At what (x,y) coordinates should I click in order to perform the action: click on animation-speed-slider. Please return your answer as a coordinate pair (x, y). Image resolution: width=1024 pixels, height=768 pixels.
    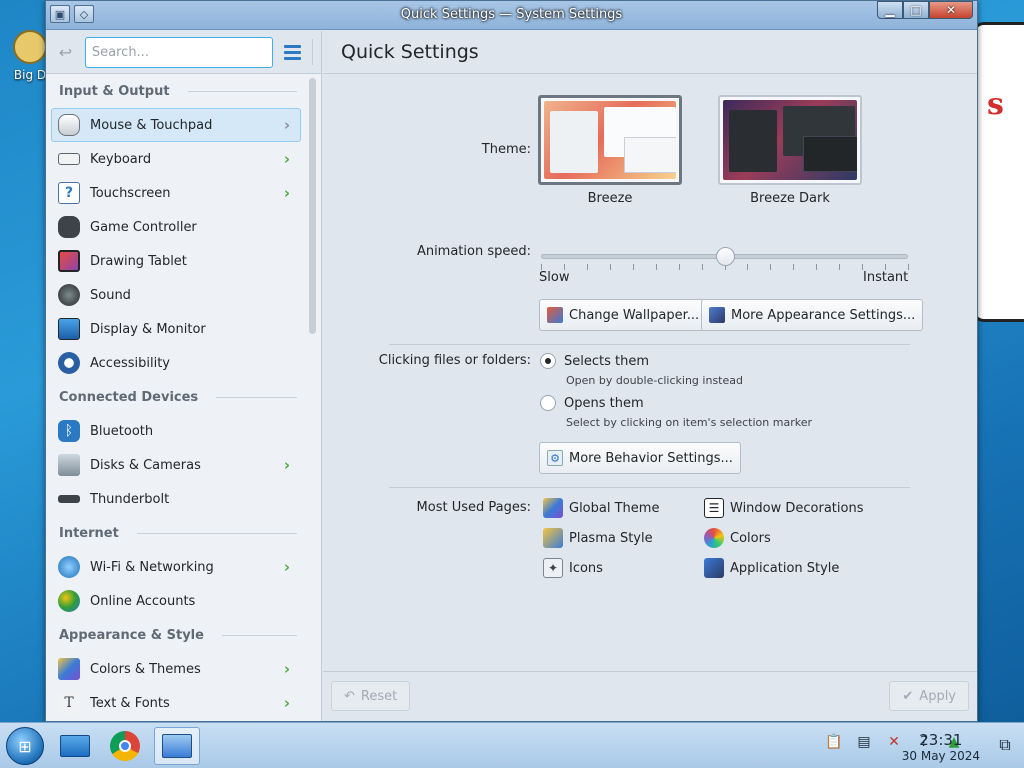
    Looking at the image, I should click on (725, 261).